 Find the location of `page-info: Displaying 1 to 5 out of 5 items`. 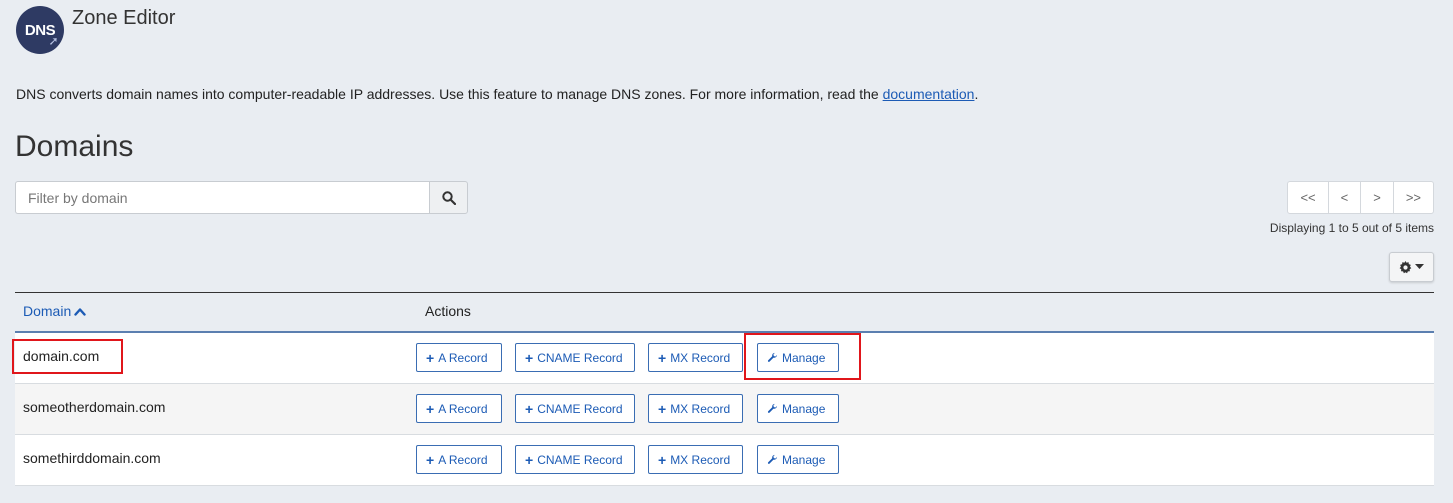

page-info: Displaying 1 to 5 out of 5 items is located at coordinates (1351, 228).